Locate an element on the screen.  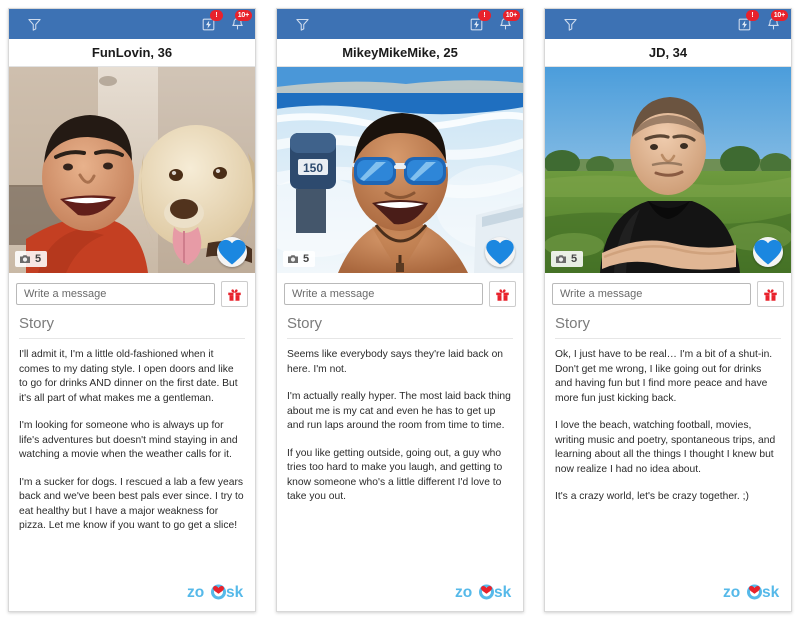
profile-name-bar: MikeyMikeMike, 25 is located at coordinates (400, 53).